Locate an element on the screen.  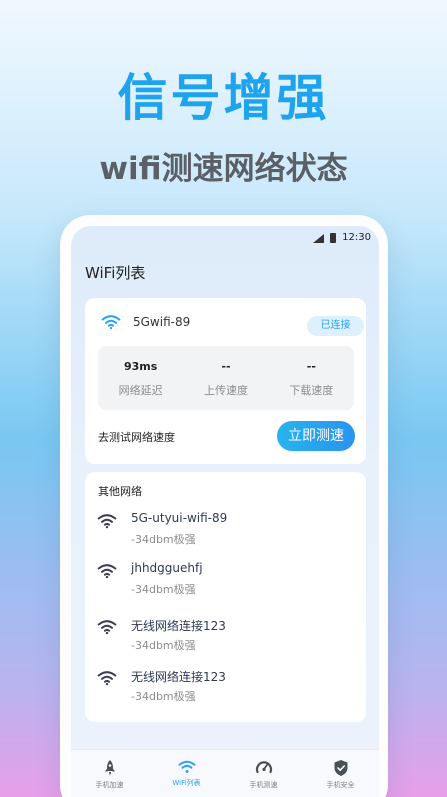
tab-speed-test: 手机测速 is located at coordinates (263, 773).